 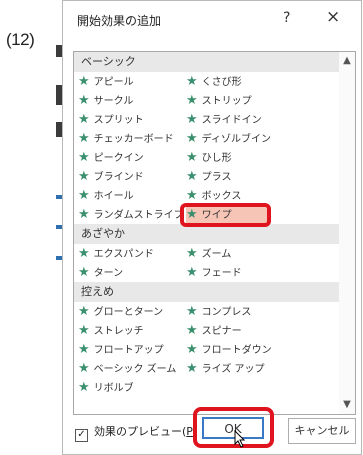 I want to click on effect-item: ★ コンプレス, so click(x=218, y=312).